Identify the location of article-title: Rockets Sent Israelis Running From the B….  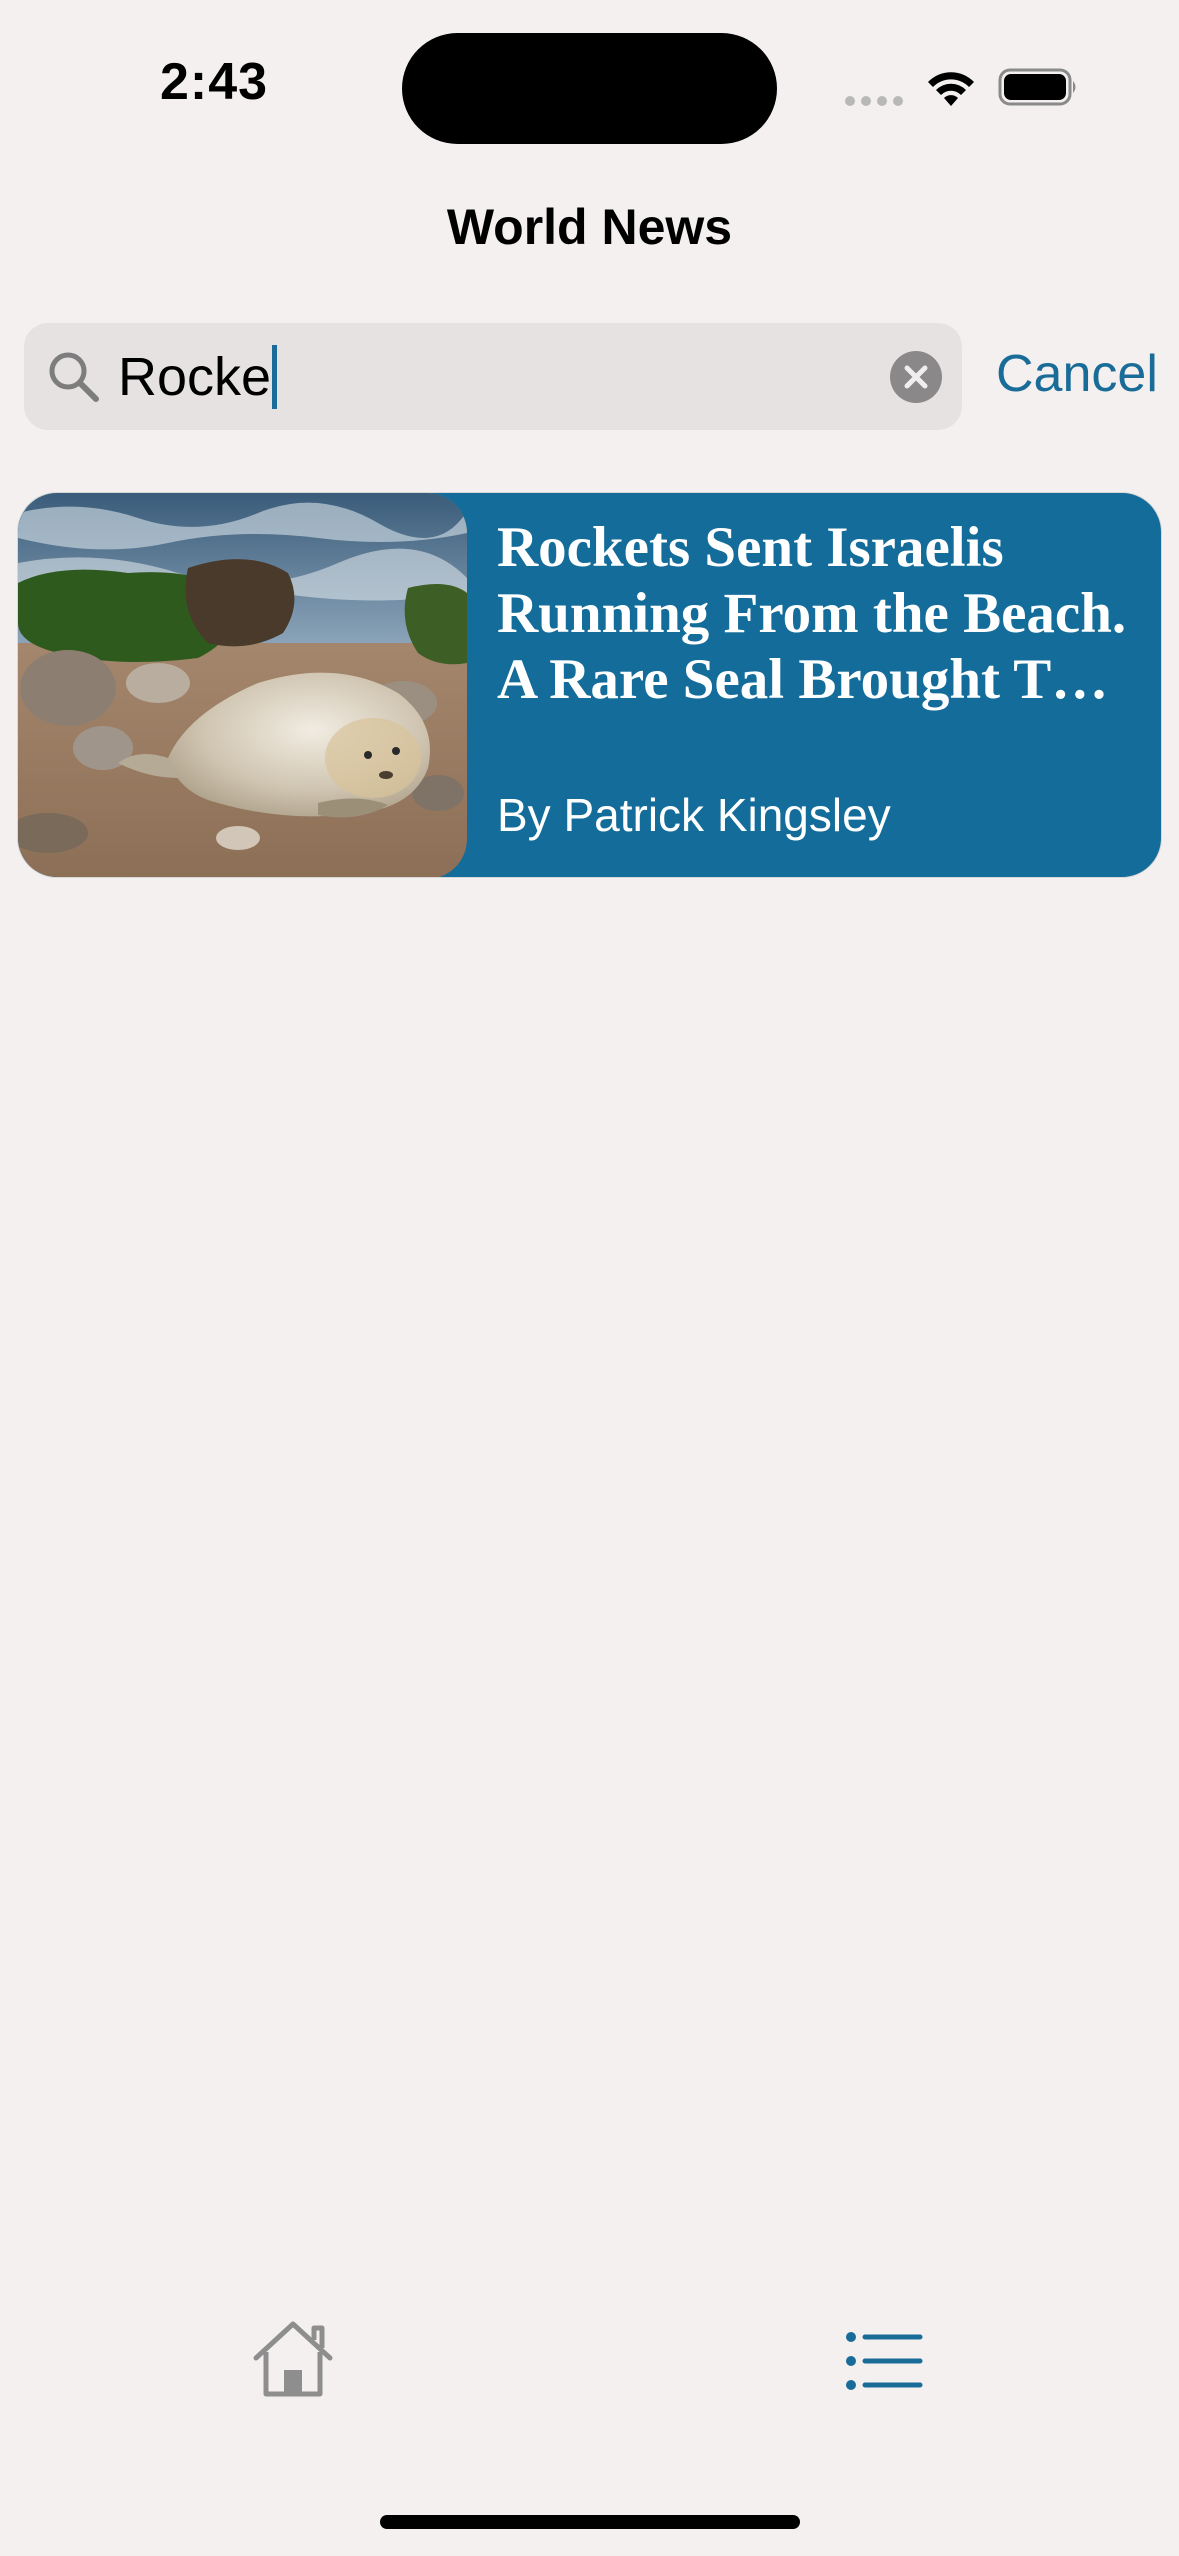
(812, 613).